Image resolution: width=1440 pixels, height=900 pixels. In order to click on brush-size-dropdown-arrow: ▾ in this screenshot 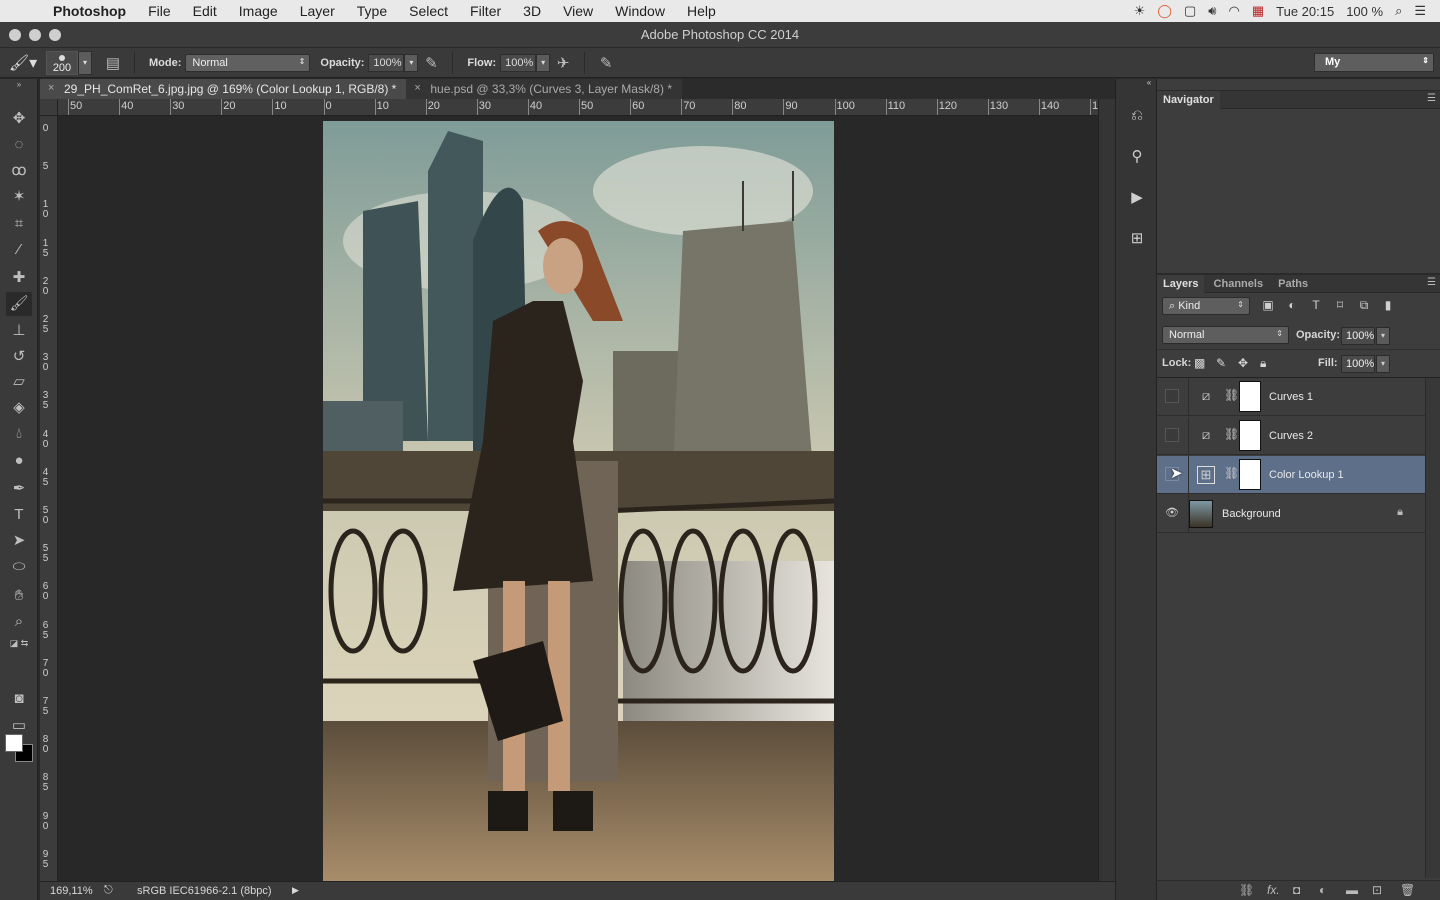, I will do `click(85, 62)`.